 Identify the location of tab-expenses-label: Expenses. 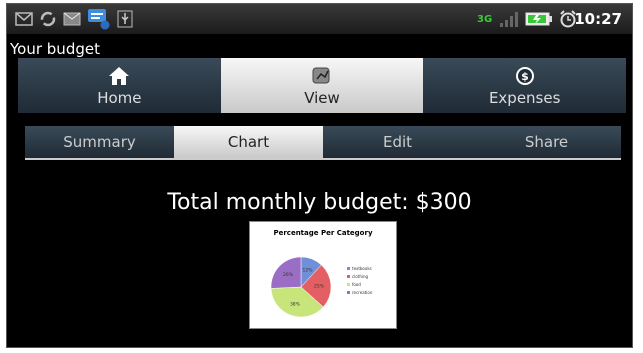
(524, 98).